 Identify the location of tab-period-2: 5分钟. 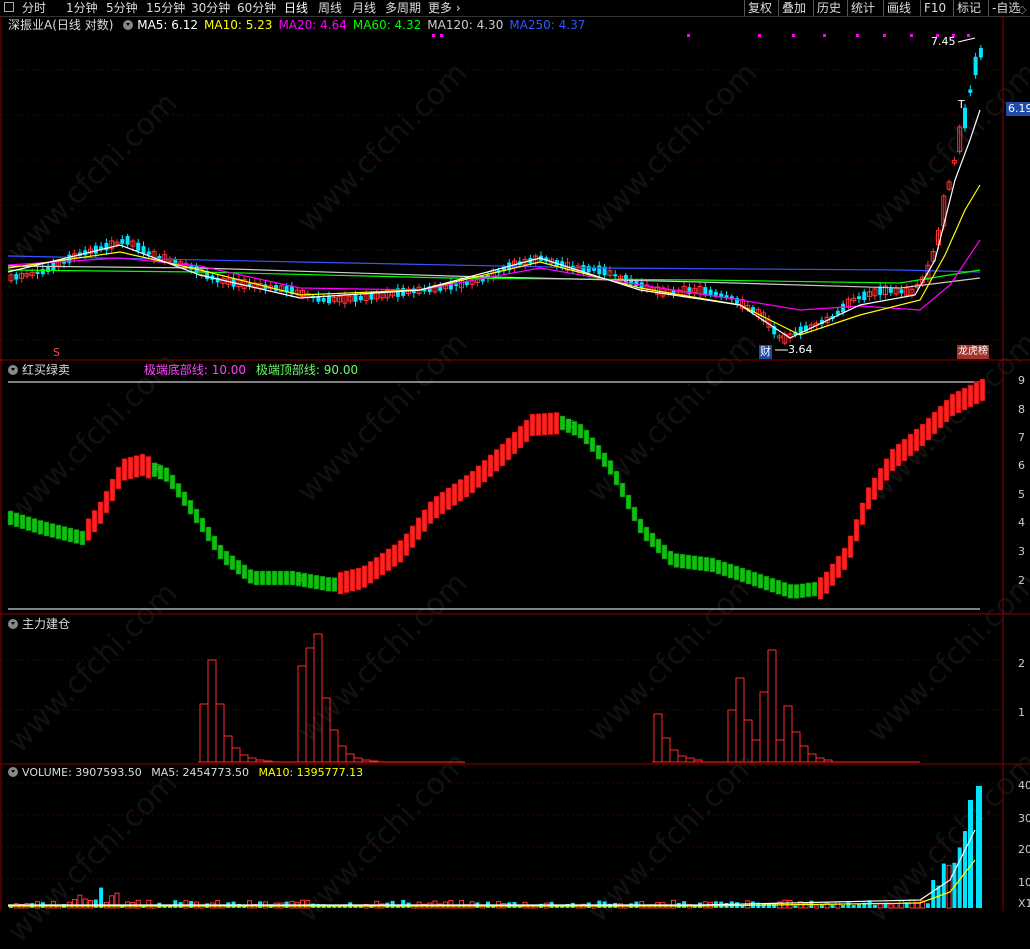
(122, 8).